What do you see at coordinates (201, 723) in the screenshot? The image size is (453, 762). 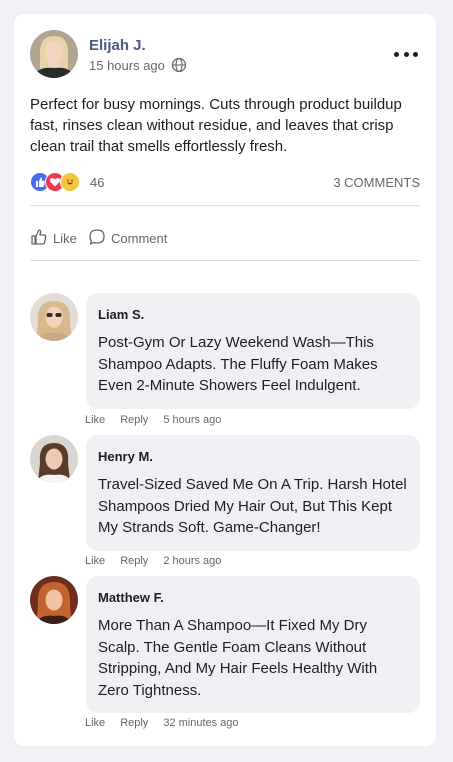 I see `comment-time: 32 minutes ago` at bounding box center [201, 723].